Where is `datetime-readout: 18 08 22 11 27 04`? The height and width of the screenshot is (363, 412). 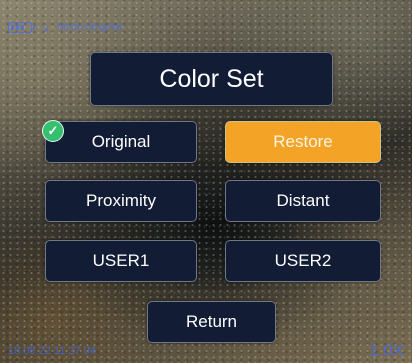 datetime-readout: 18 08 22 11 27 04 is located at coordinates (52, 351).